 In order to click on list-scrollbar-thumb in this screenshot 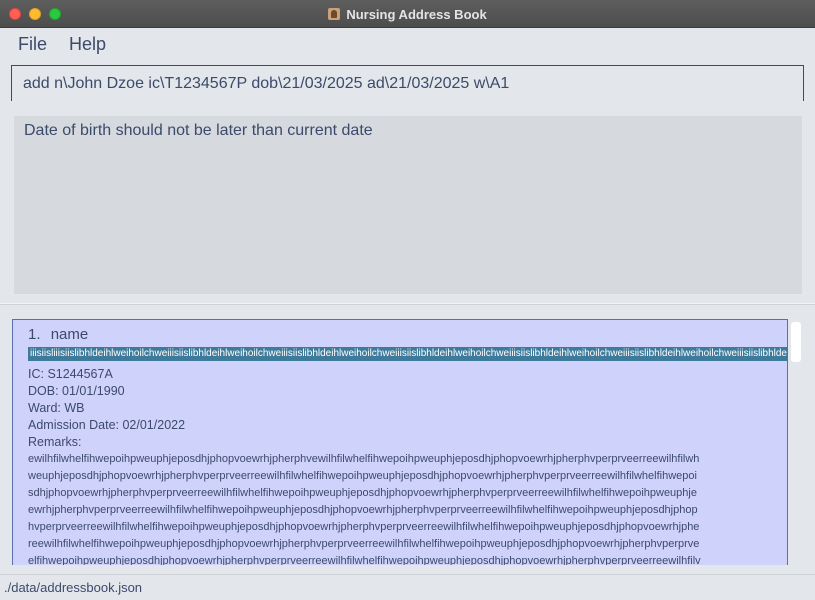, I will do `click(796, 342)`.